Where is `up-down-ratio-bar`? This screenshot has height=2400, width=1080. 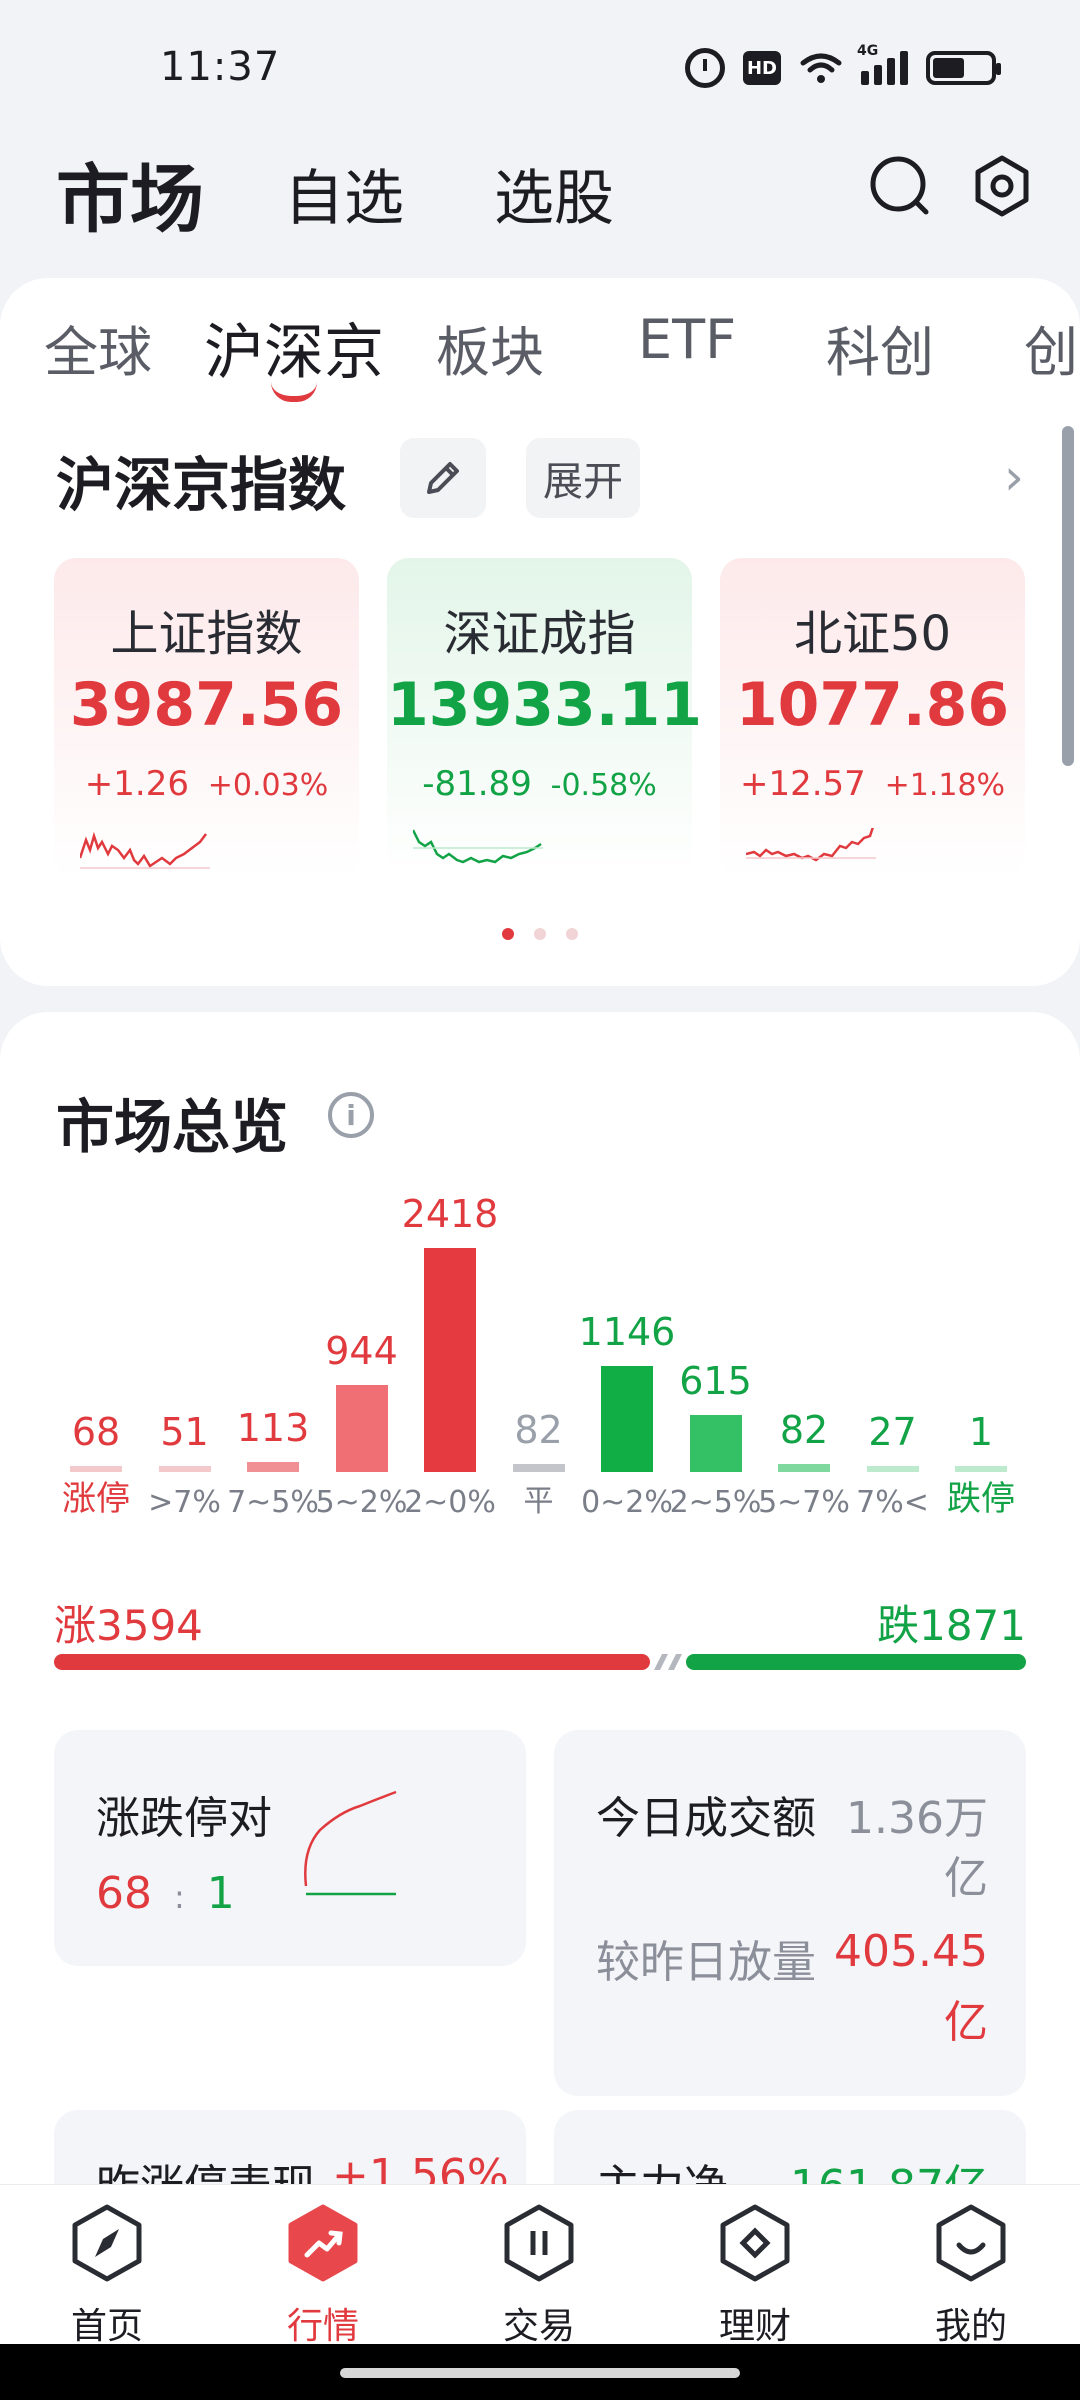 up-down-ratio-bar is located at coordinates (540, 1662).